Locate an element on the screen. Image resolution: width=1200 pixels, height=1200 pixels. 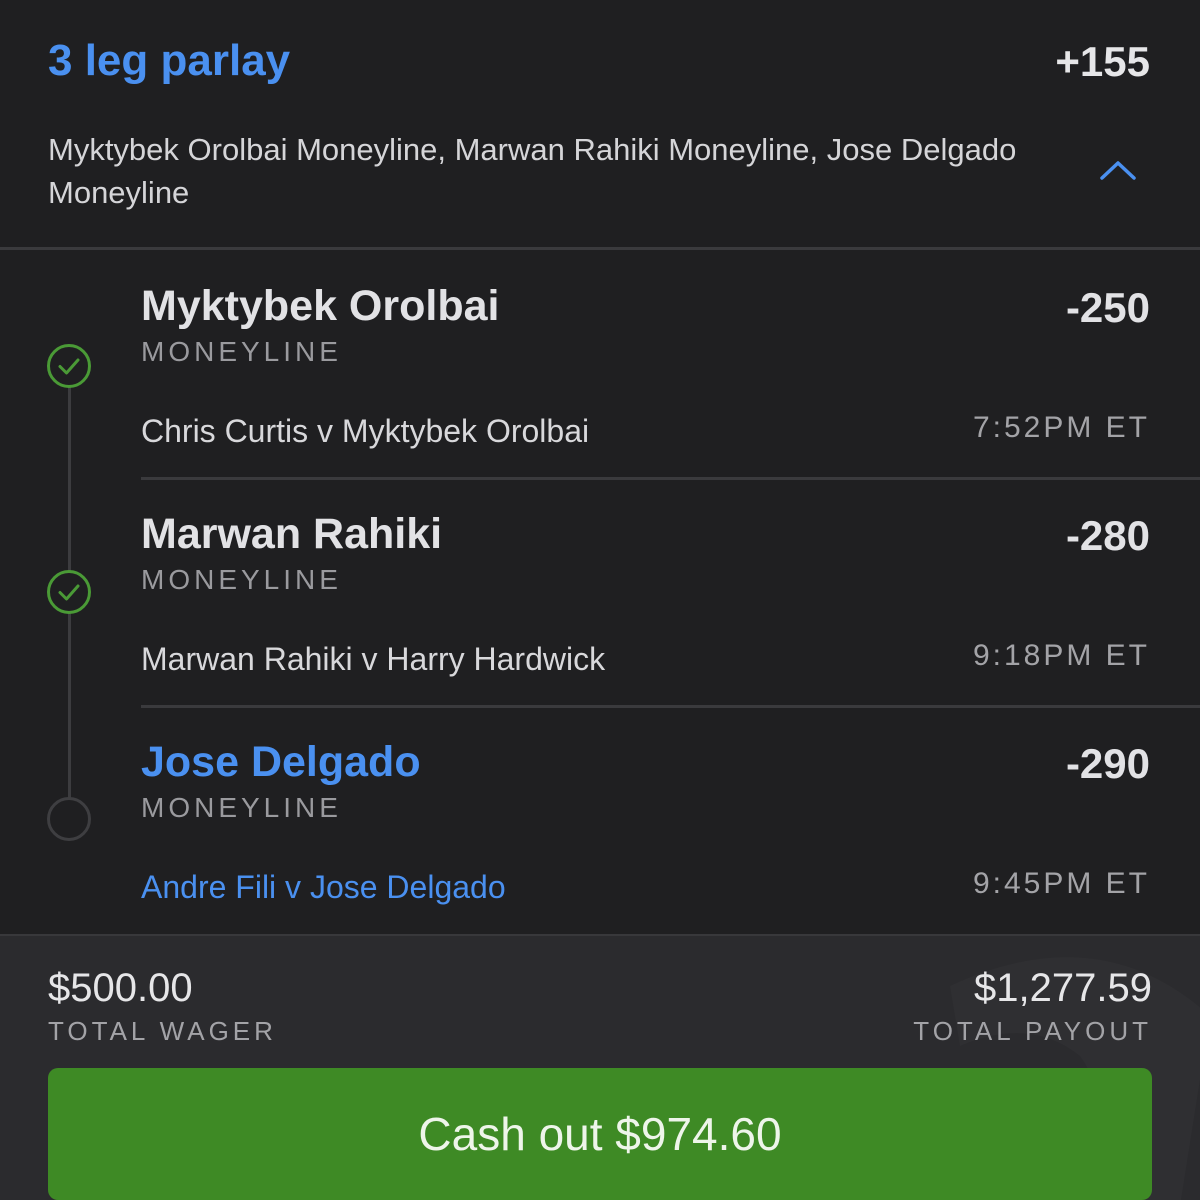
parlay-title: 3 leg parlay is located at coordinates (169, 60).